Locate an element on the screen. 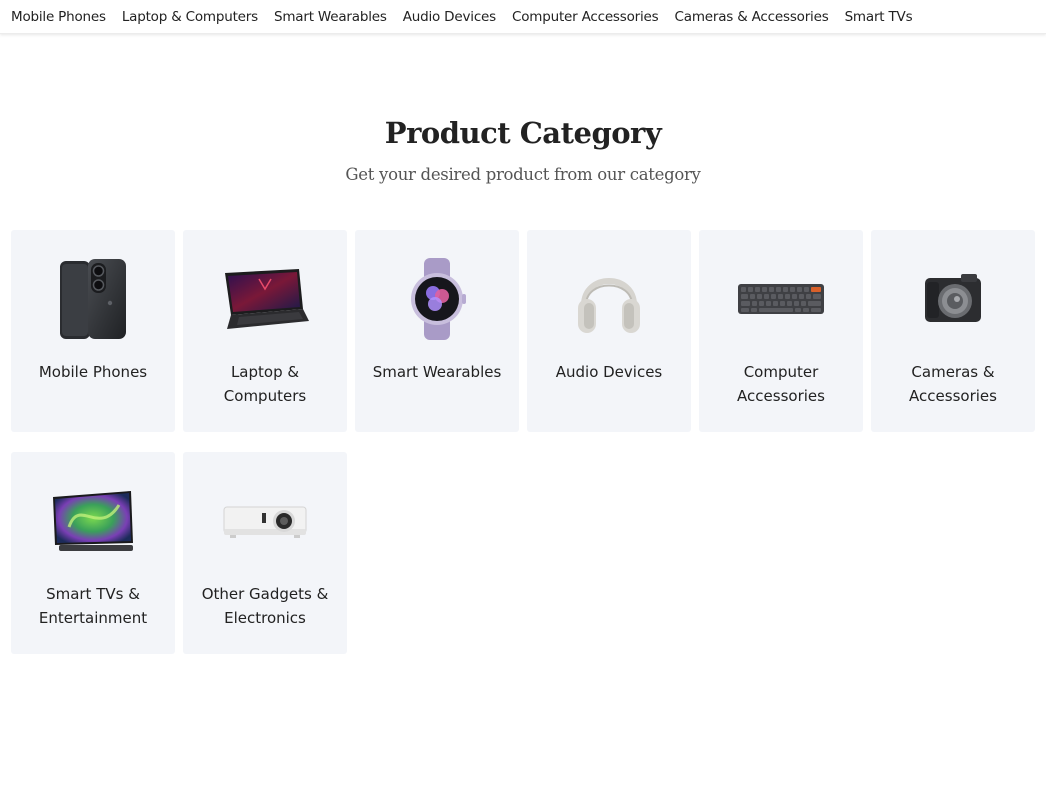  mobile-phone-icon is located at coordinates (93, 299).